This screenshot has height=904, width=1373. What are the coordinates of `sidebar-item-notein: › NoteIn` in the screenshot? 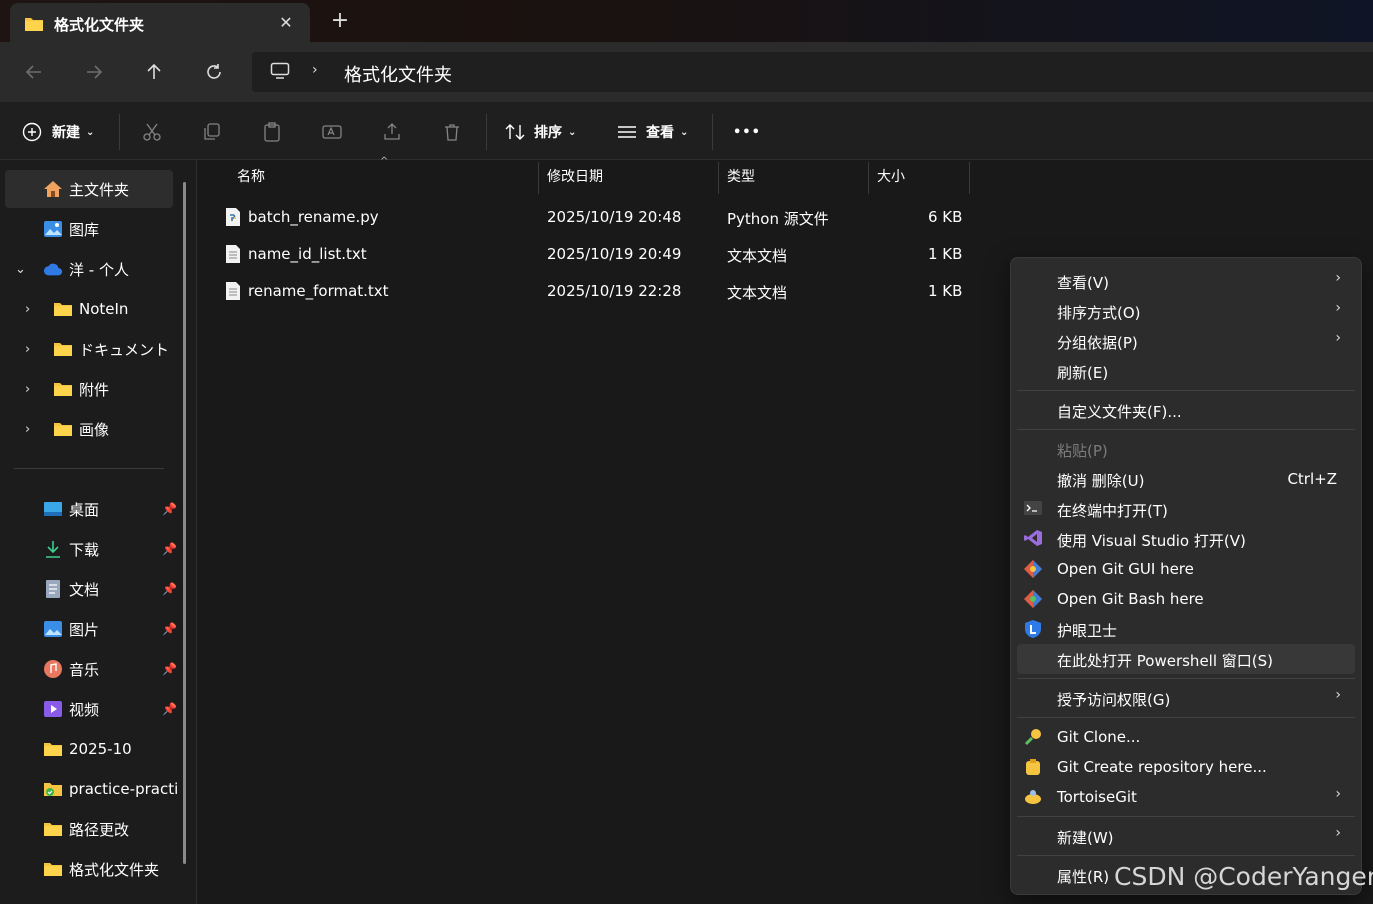 It's located at (89, 309).